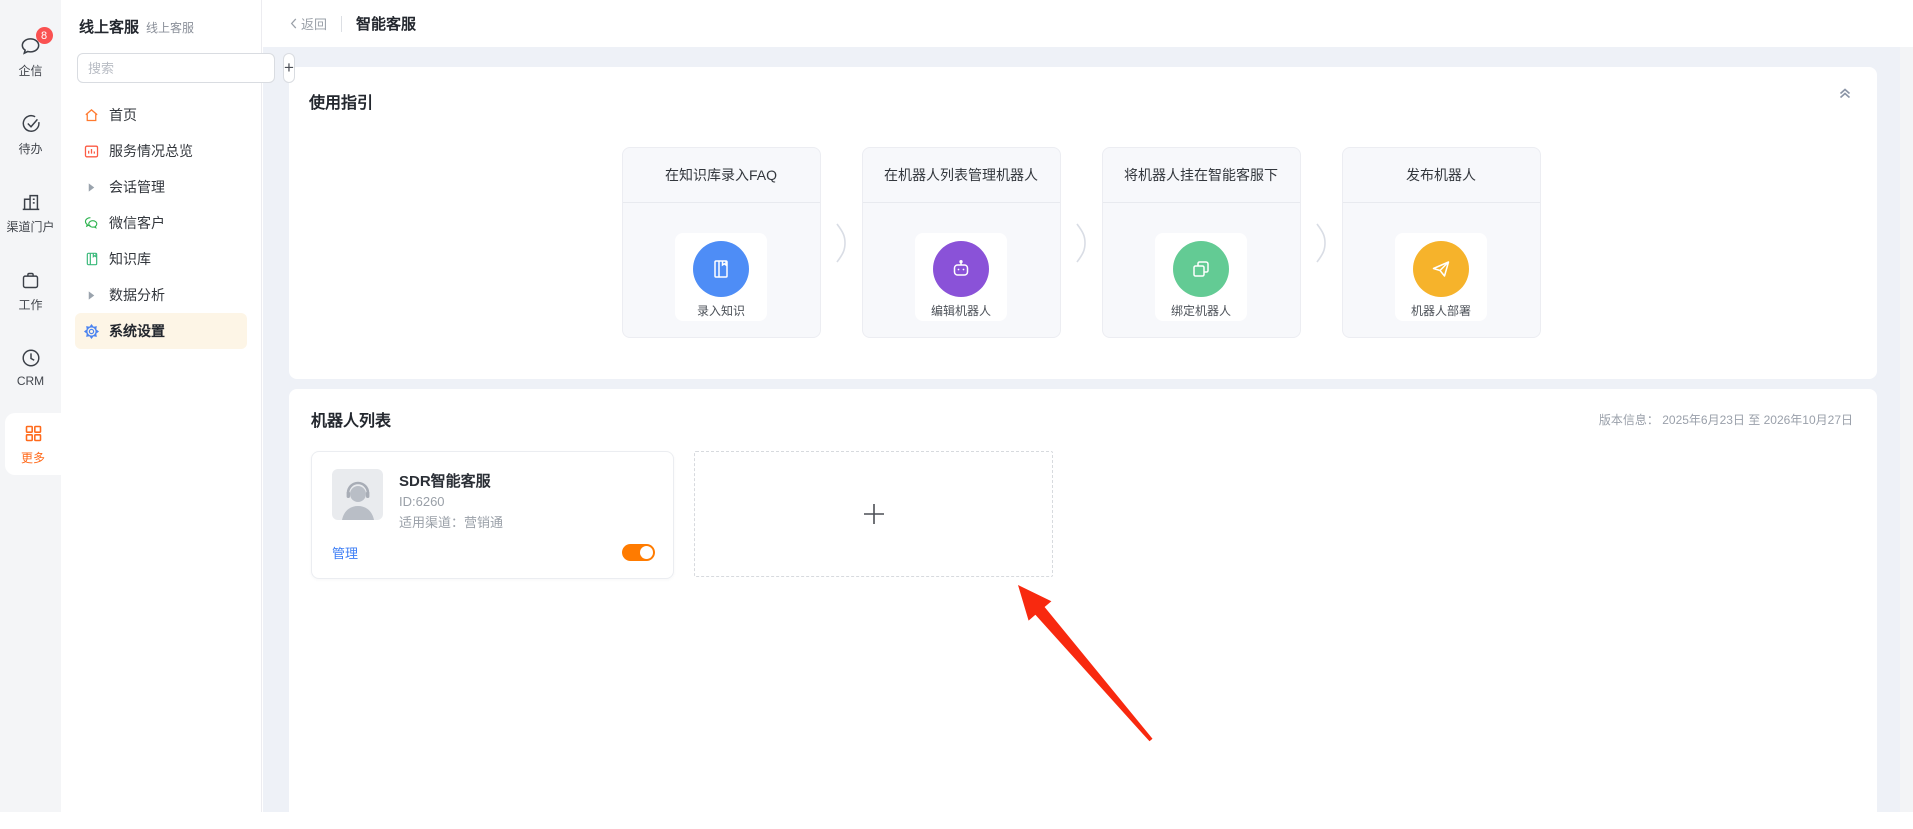 The height and width of the screenshot is (829, 1913). I want to click on chat-icon: 8, so click(36, 42).